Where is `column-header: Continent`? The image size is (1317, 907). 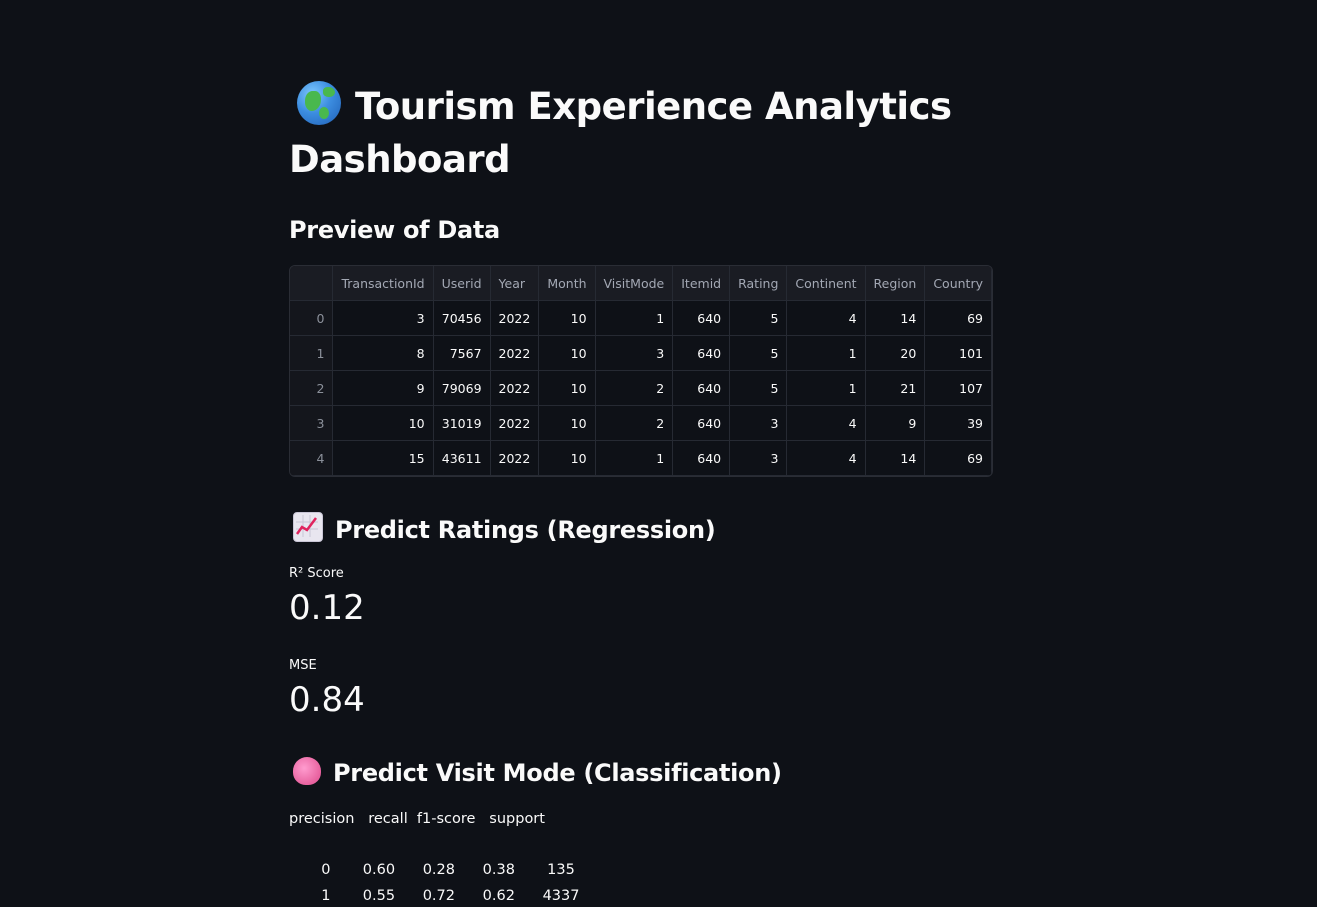
column-header: Continent is located at coordinates (826, 283).